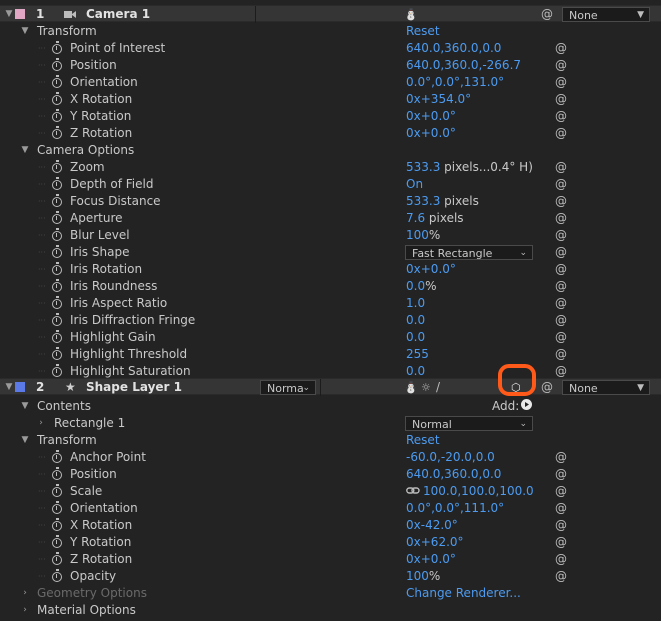  What do you see at coordinates (330, 150) in the screenshot?
I see `camera-options-group: ▼ Camera Options` at bounding box center [330, 150].